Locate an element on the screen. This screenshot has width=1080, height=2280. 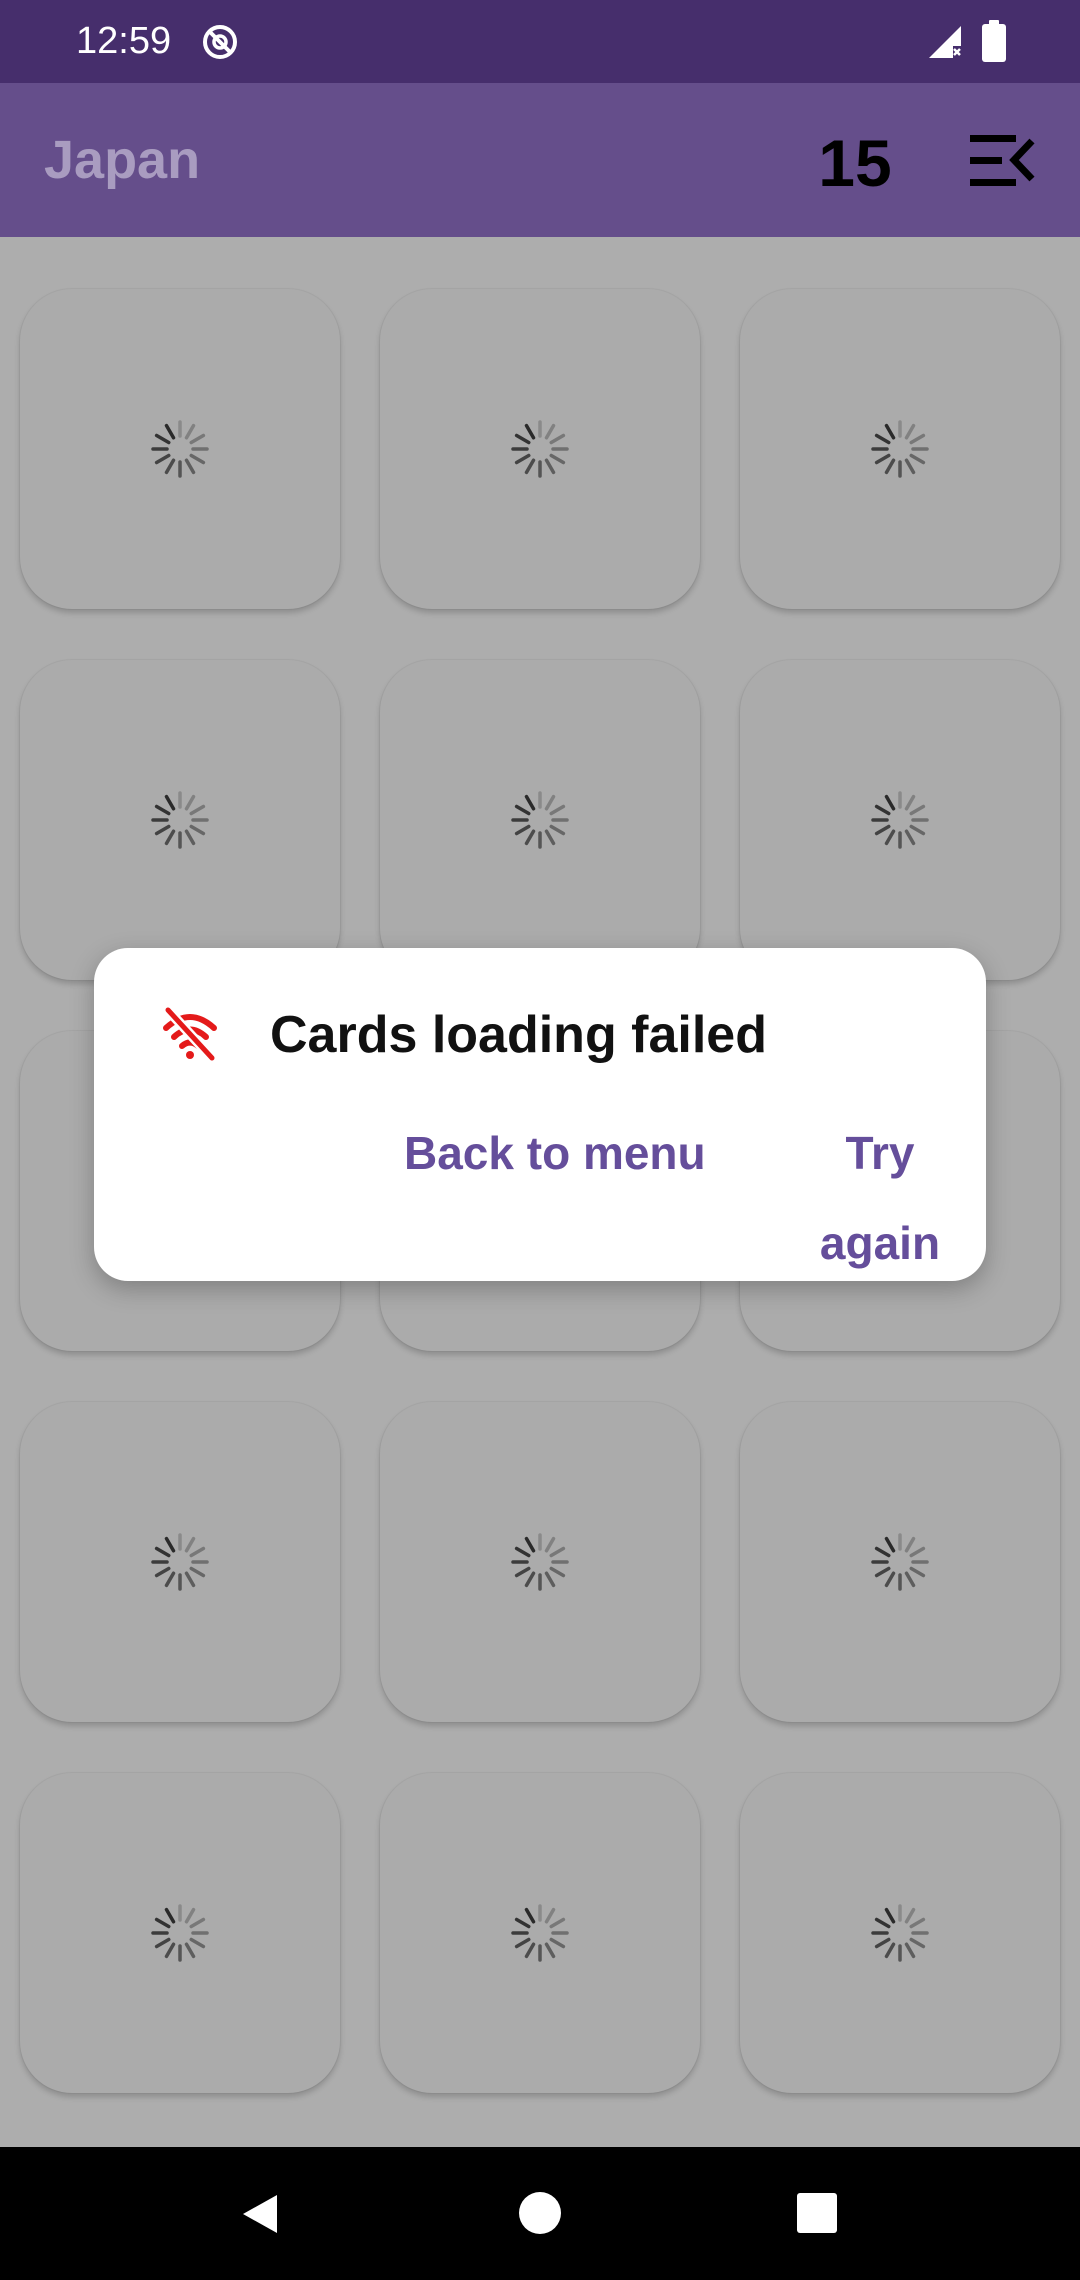
back-to-menu-button: Back to menu is located at coordinates (555, 1153).